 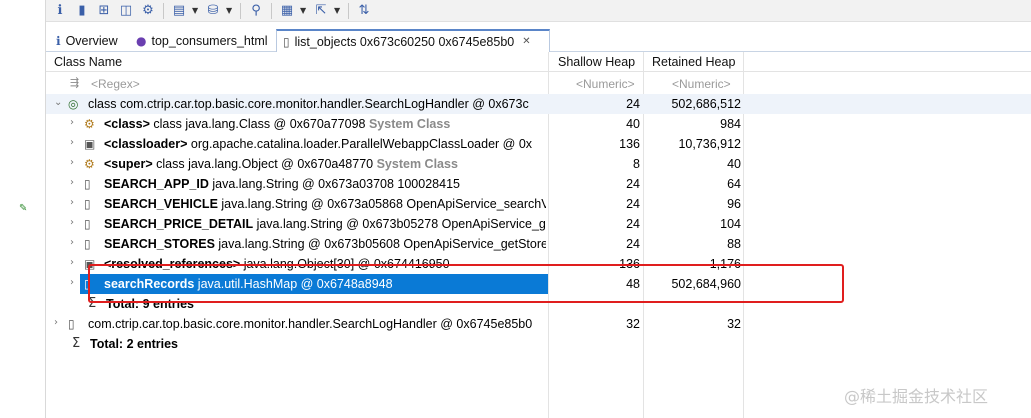 What do you see at coordinates (209, 40) in the screenshot?
I see `tab-label: top_consumers_html` at bounding box center [209, 40].